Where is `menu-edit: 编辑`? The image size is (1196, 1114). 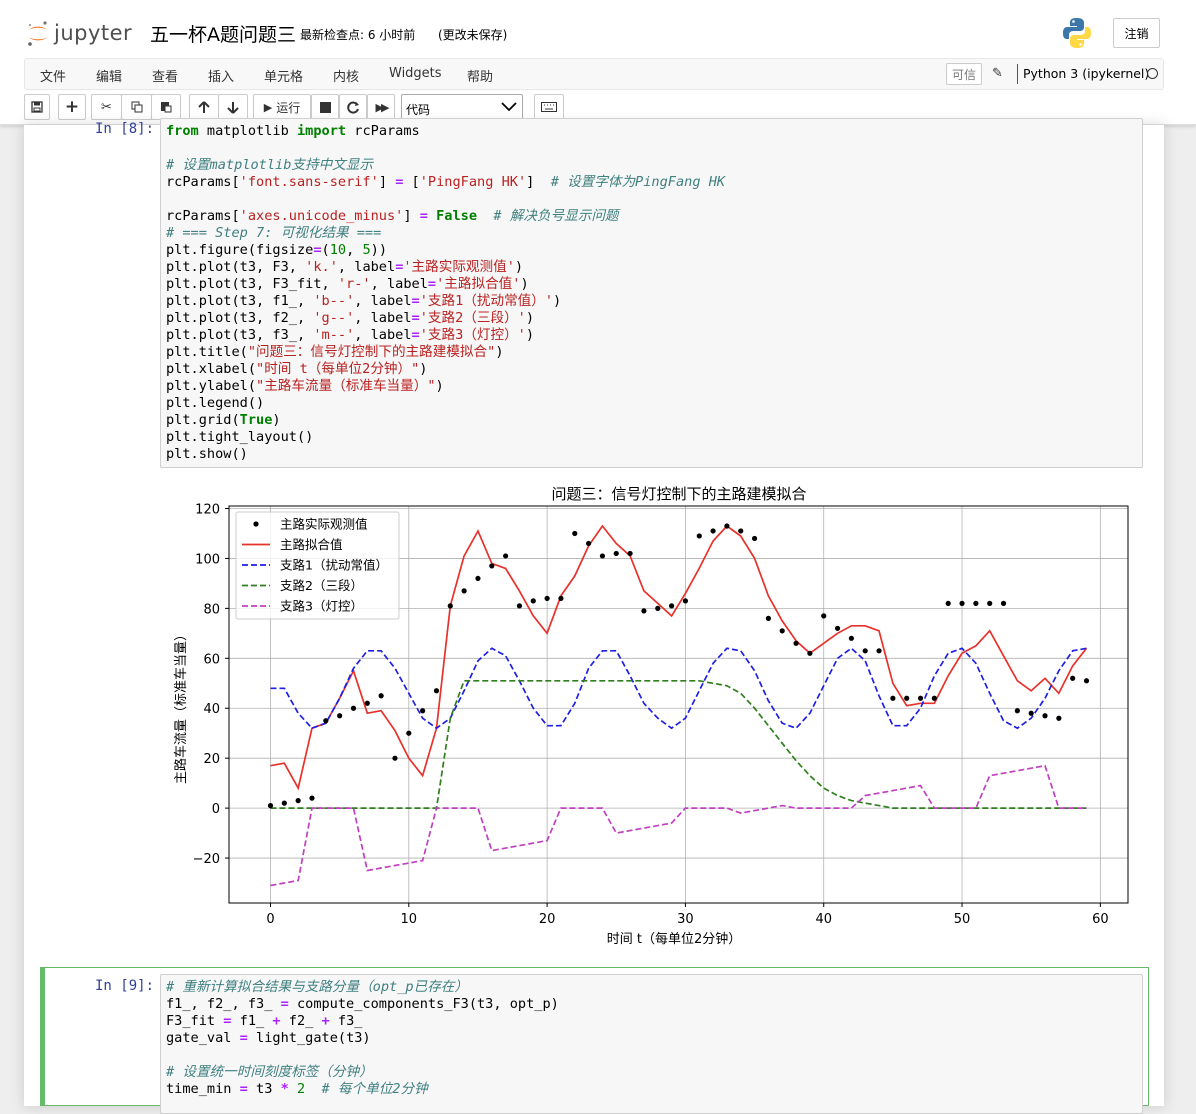
menu-edit: 编辑 is located at coordinates (109, 75).